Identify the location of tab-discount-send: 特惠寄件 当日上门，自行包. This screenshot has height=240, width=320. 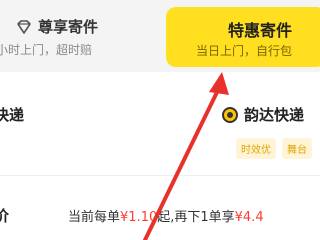
(243, 37).